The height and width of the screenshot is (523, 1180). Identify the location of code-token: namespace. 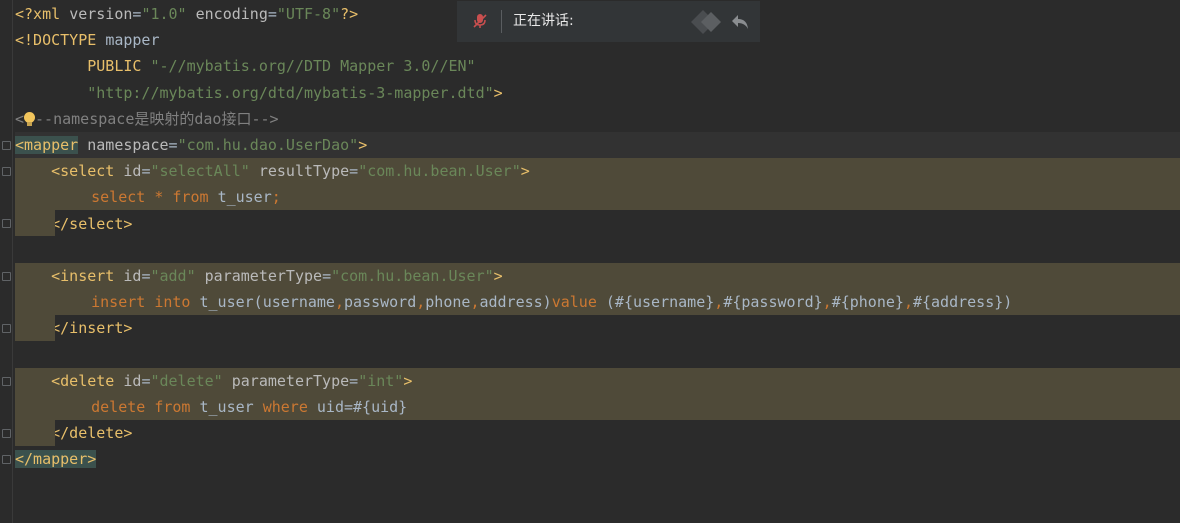
(123, 145).